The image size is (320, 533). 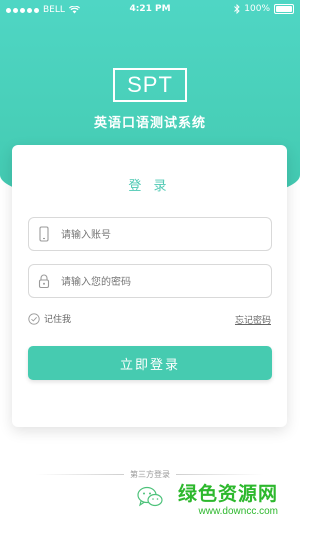 I want to click on divider-line-left, so click(x=80, y=474).